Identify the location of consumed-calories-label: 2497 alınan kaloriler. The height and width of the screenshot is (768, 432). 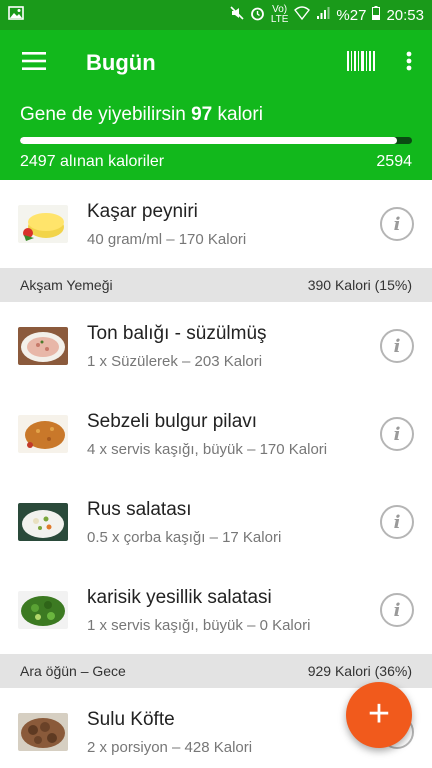
(92, 161).